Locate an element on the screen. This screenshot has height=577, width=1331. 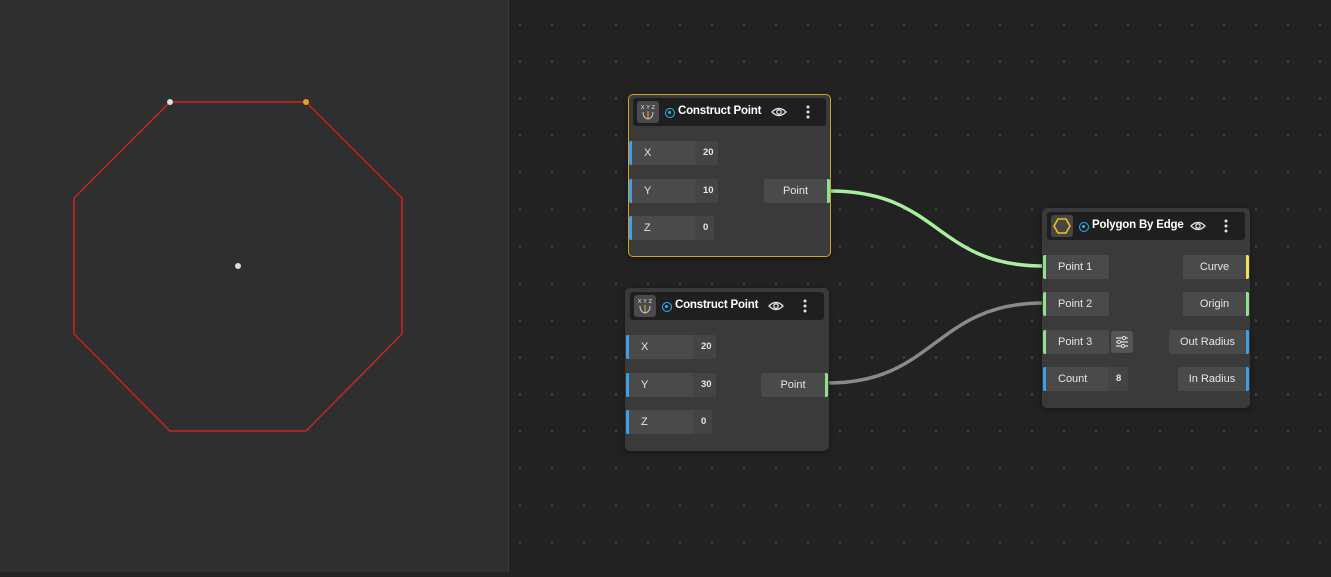
input-point-3: Point 3 is located at coordinates (1076, 342).